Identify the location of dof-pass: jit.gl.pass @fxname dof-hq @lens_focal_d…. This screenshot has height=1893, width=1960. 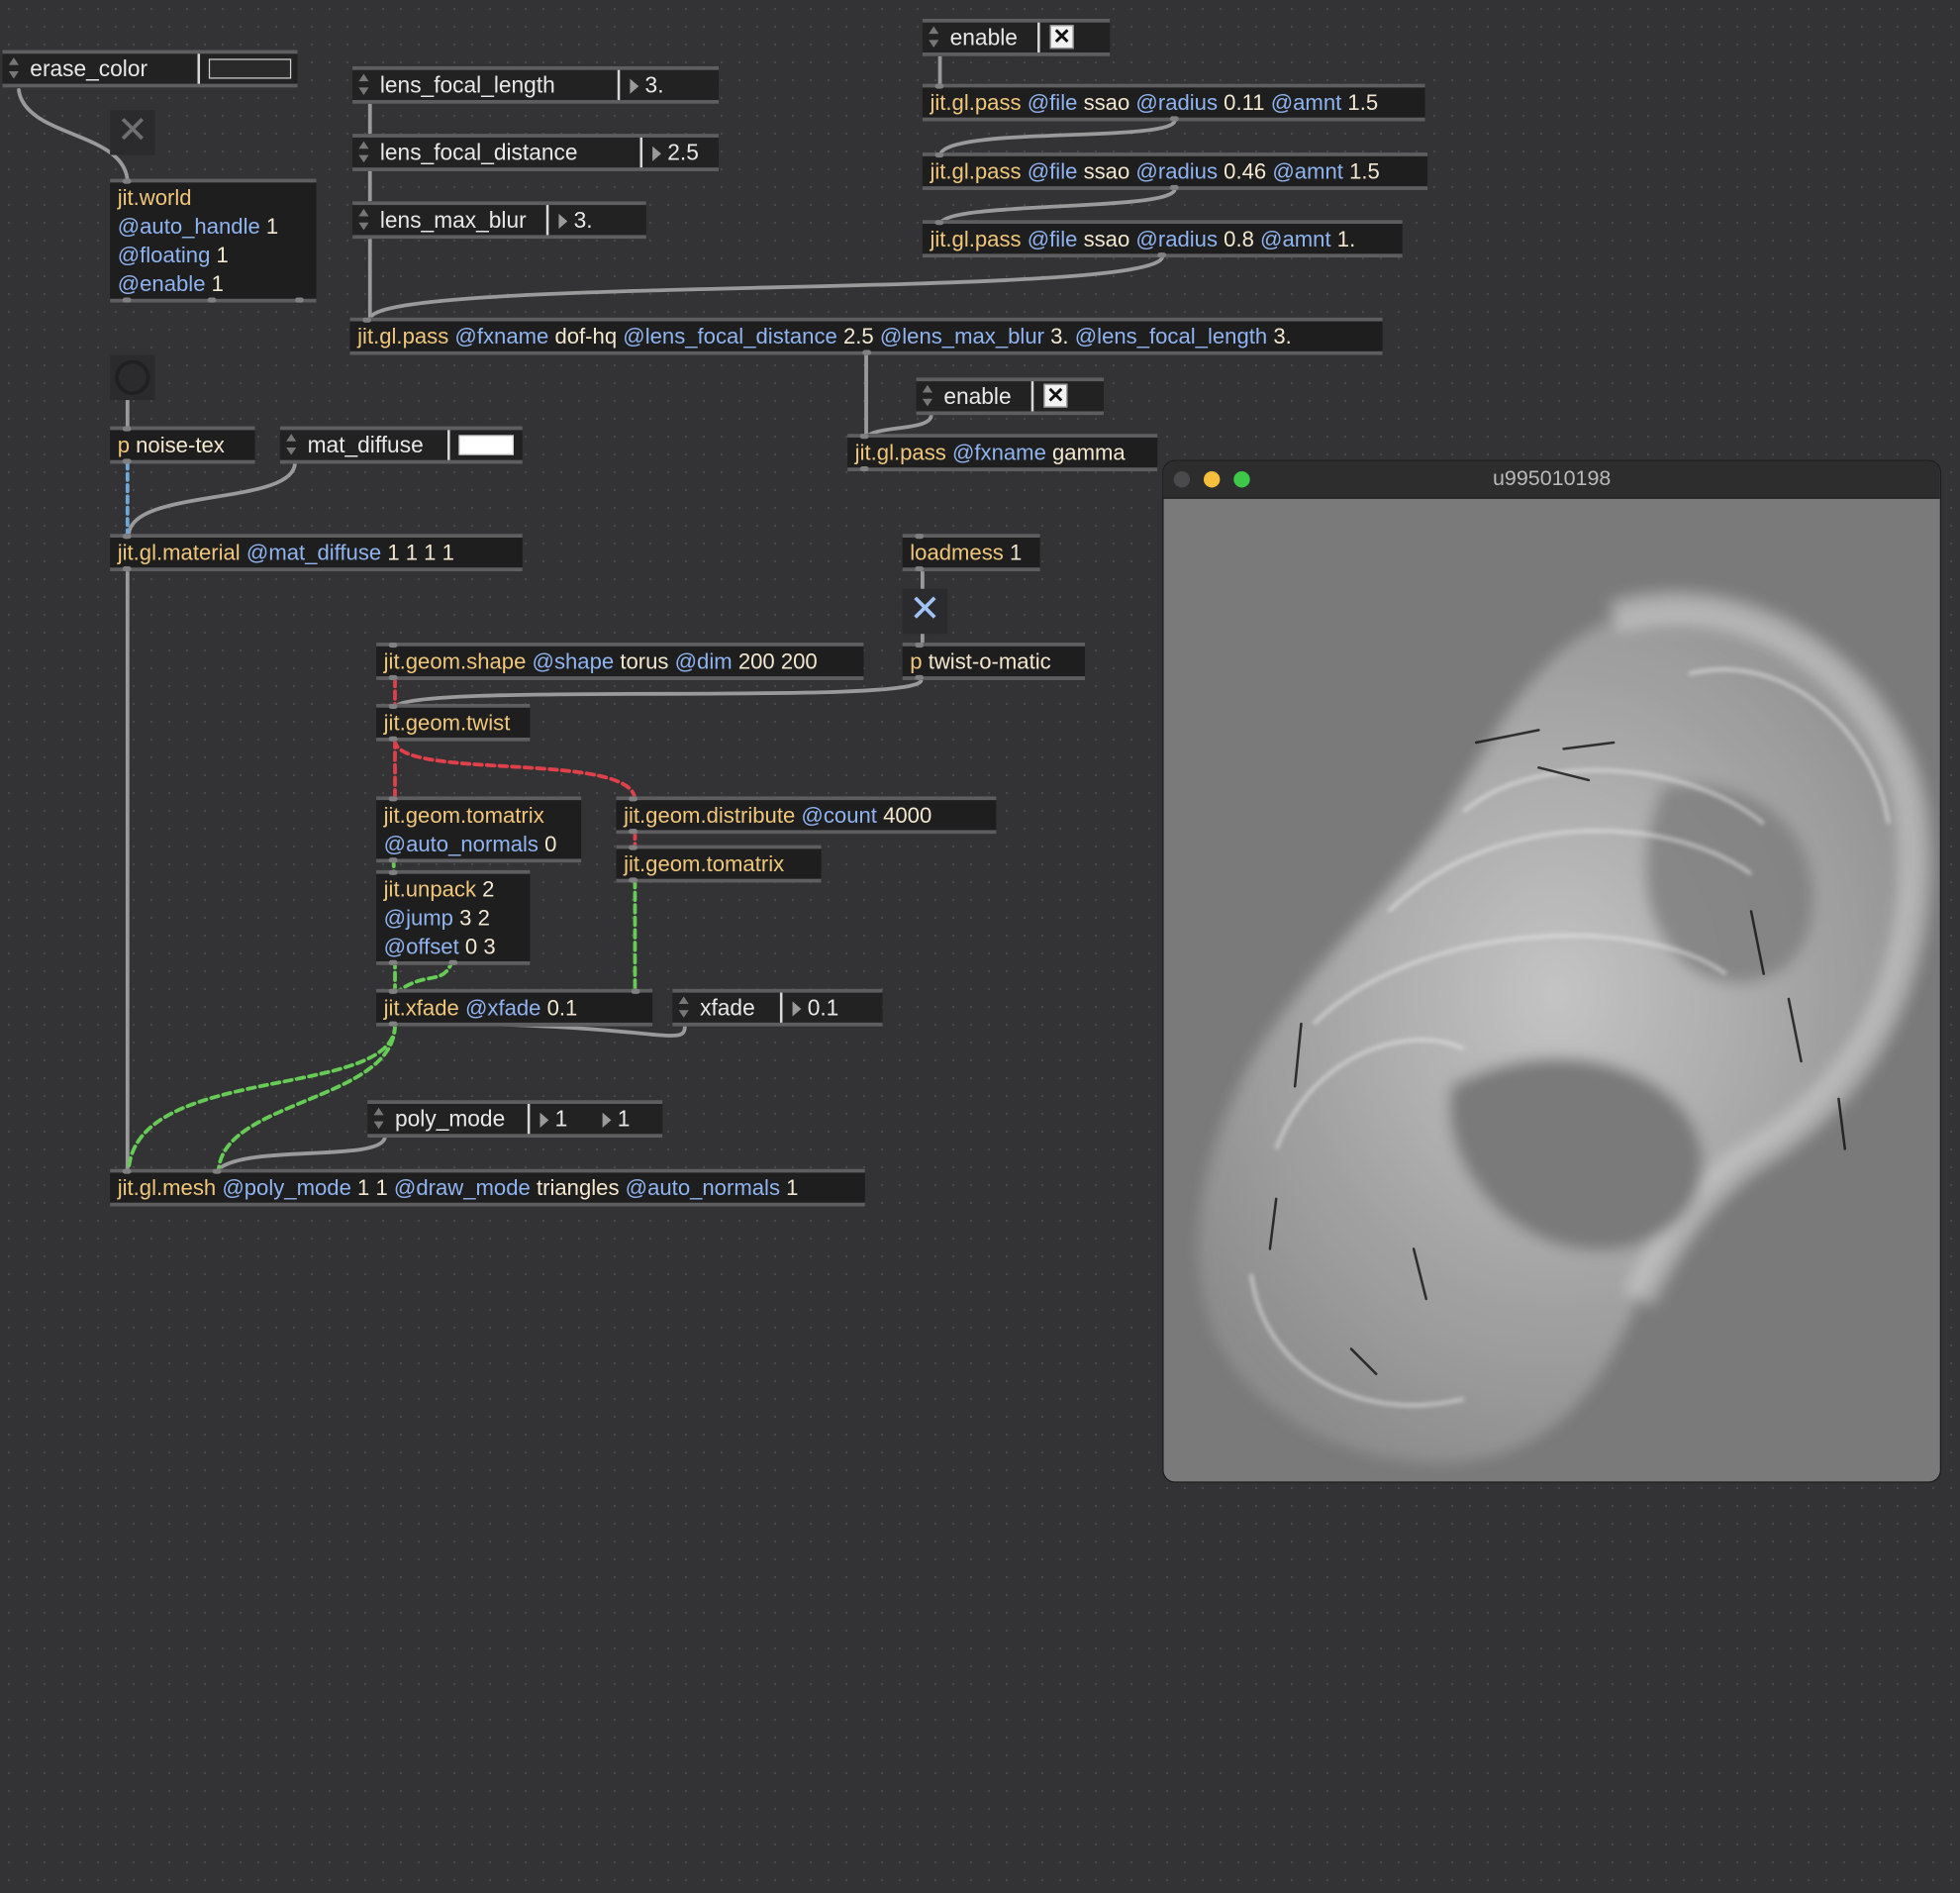
(866, 336).